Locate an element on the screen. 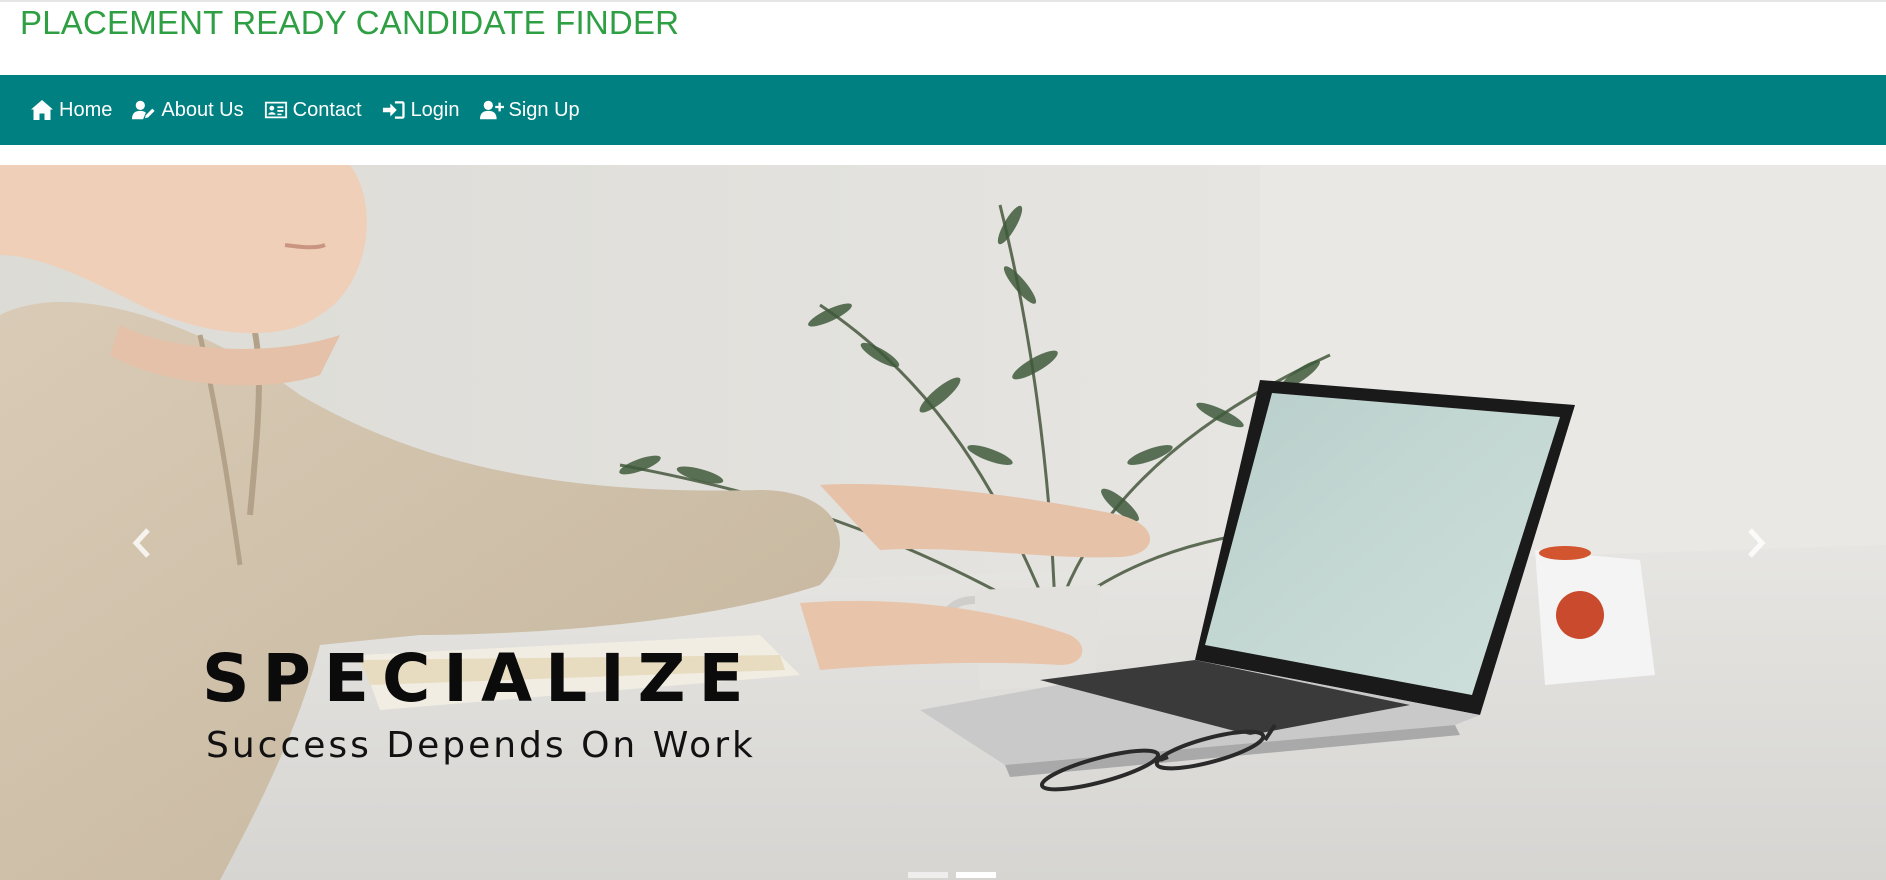 This screenshot has width=1886, height=880. nav-label-sign-up: Sign Up is located at coordinates (544, 109).